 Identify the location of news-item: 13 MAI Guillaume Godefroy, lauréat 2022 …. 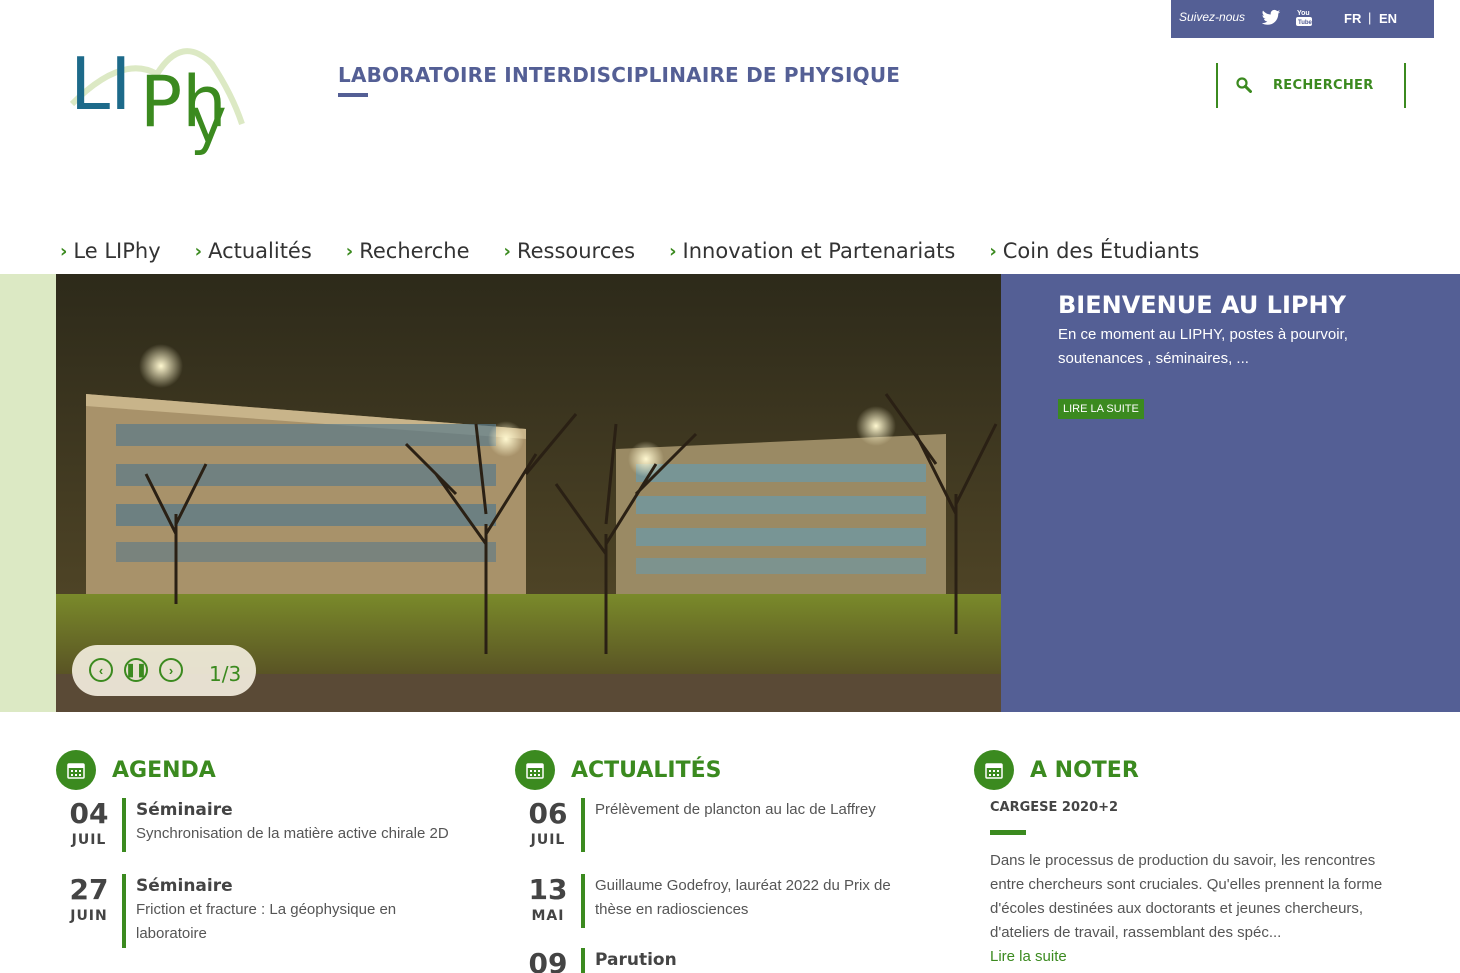
(725, 901).